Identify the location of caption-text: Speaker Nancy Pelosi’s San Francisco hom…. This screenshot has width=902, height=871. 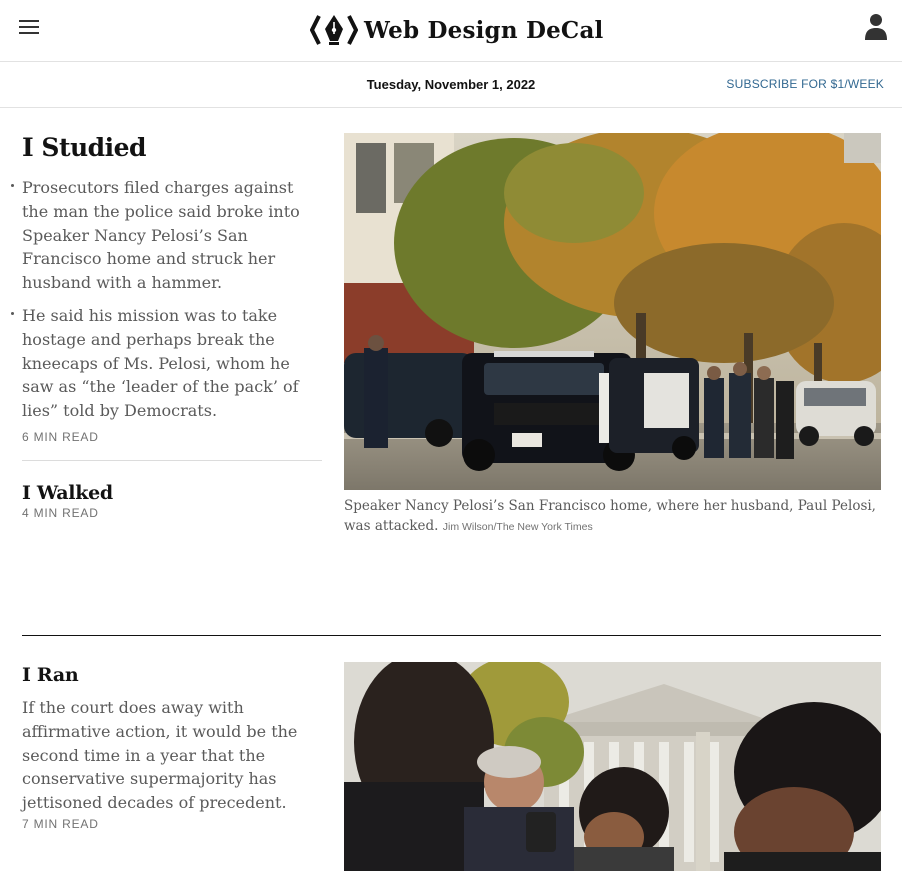
(610, 516).